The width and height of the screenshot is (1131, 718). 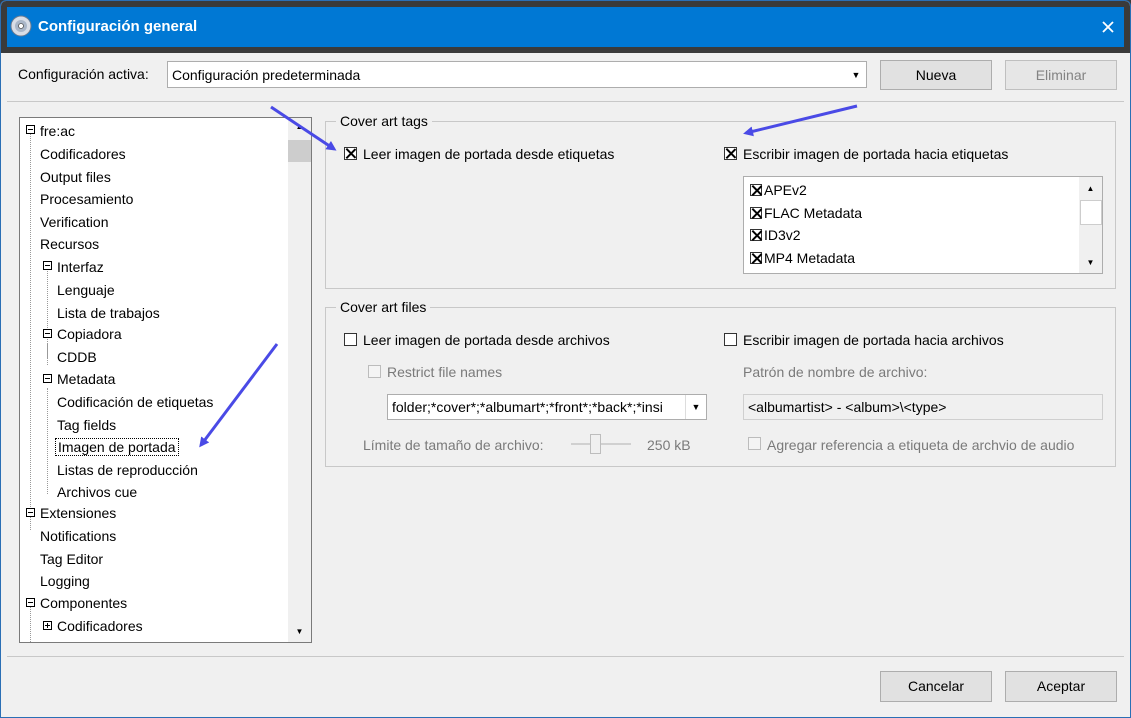 What do you see at coordinates (565, 656) in the screenshot?
I see `bottom-separator` at bounding box center [565, 656].